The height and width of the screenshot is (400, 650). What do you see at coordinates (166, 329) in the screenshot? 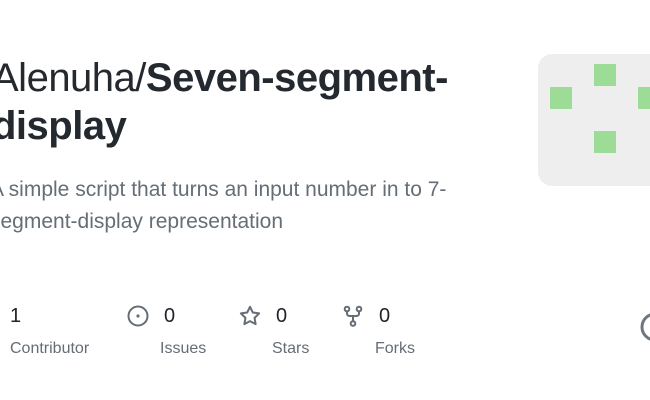
I see `stat-issues: 0 Issues` at bounding box center [166, 329].